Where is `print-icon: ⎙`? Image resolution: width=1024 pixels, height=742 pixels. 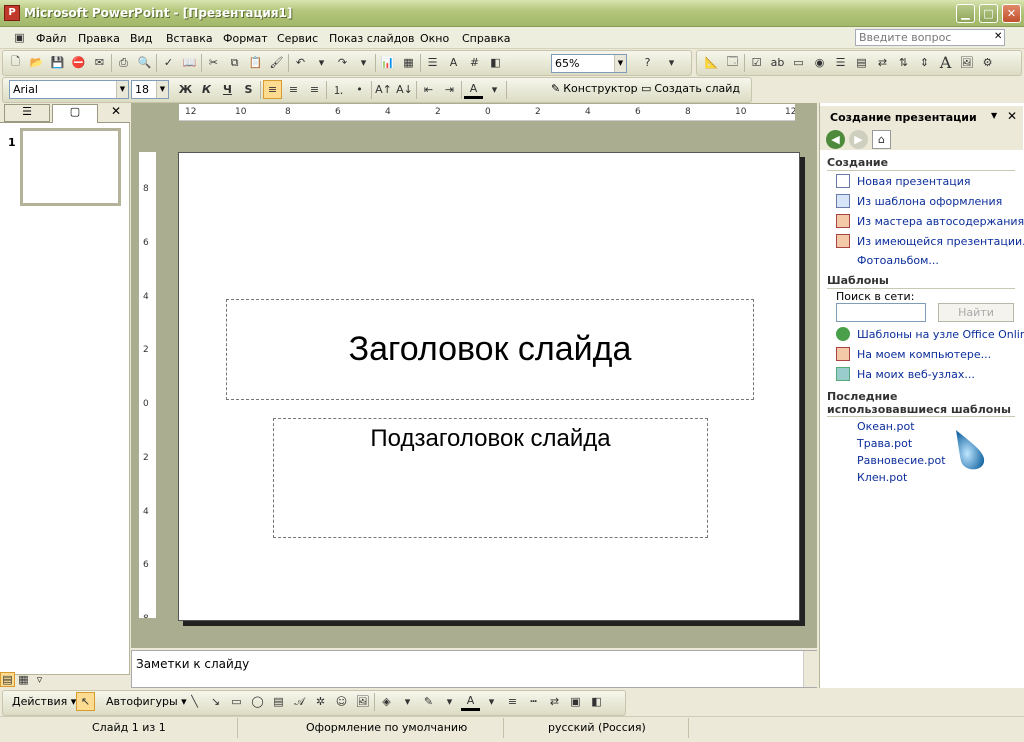 print-icon: ⎙ is located at coordinates (123, 62).